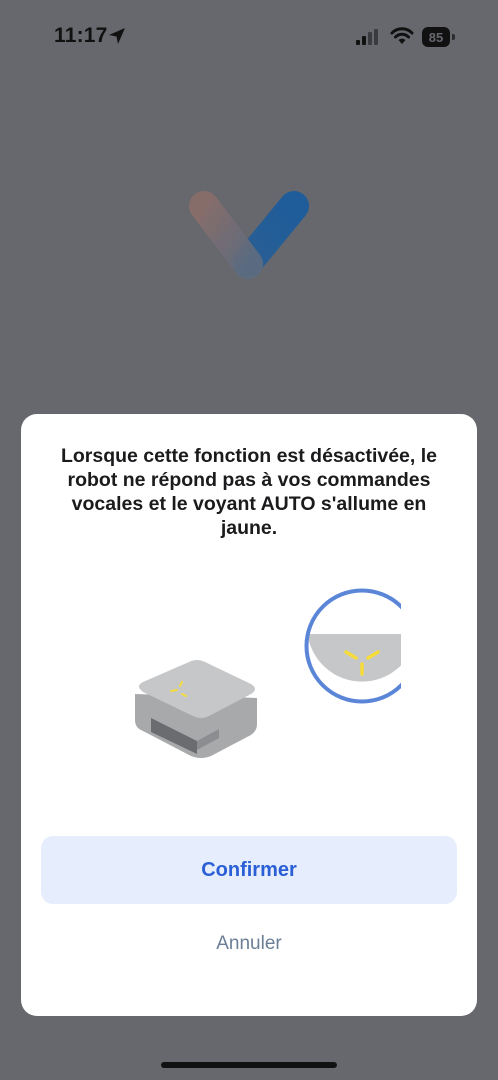 The height and width of the screenshot is (1080, 498). What do you see at coordinates (249, 944) in the screenshot?
I see `cancel-button: Annuler` at bounding box center [249, 944].